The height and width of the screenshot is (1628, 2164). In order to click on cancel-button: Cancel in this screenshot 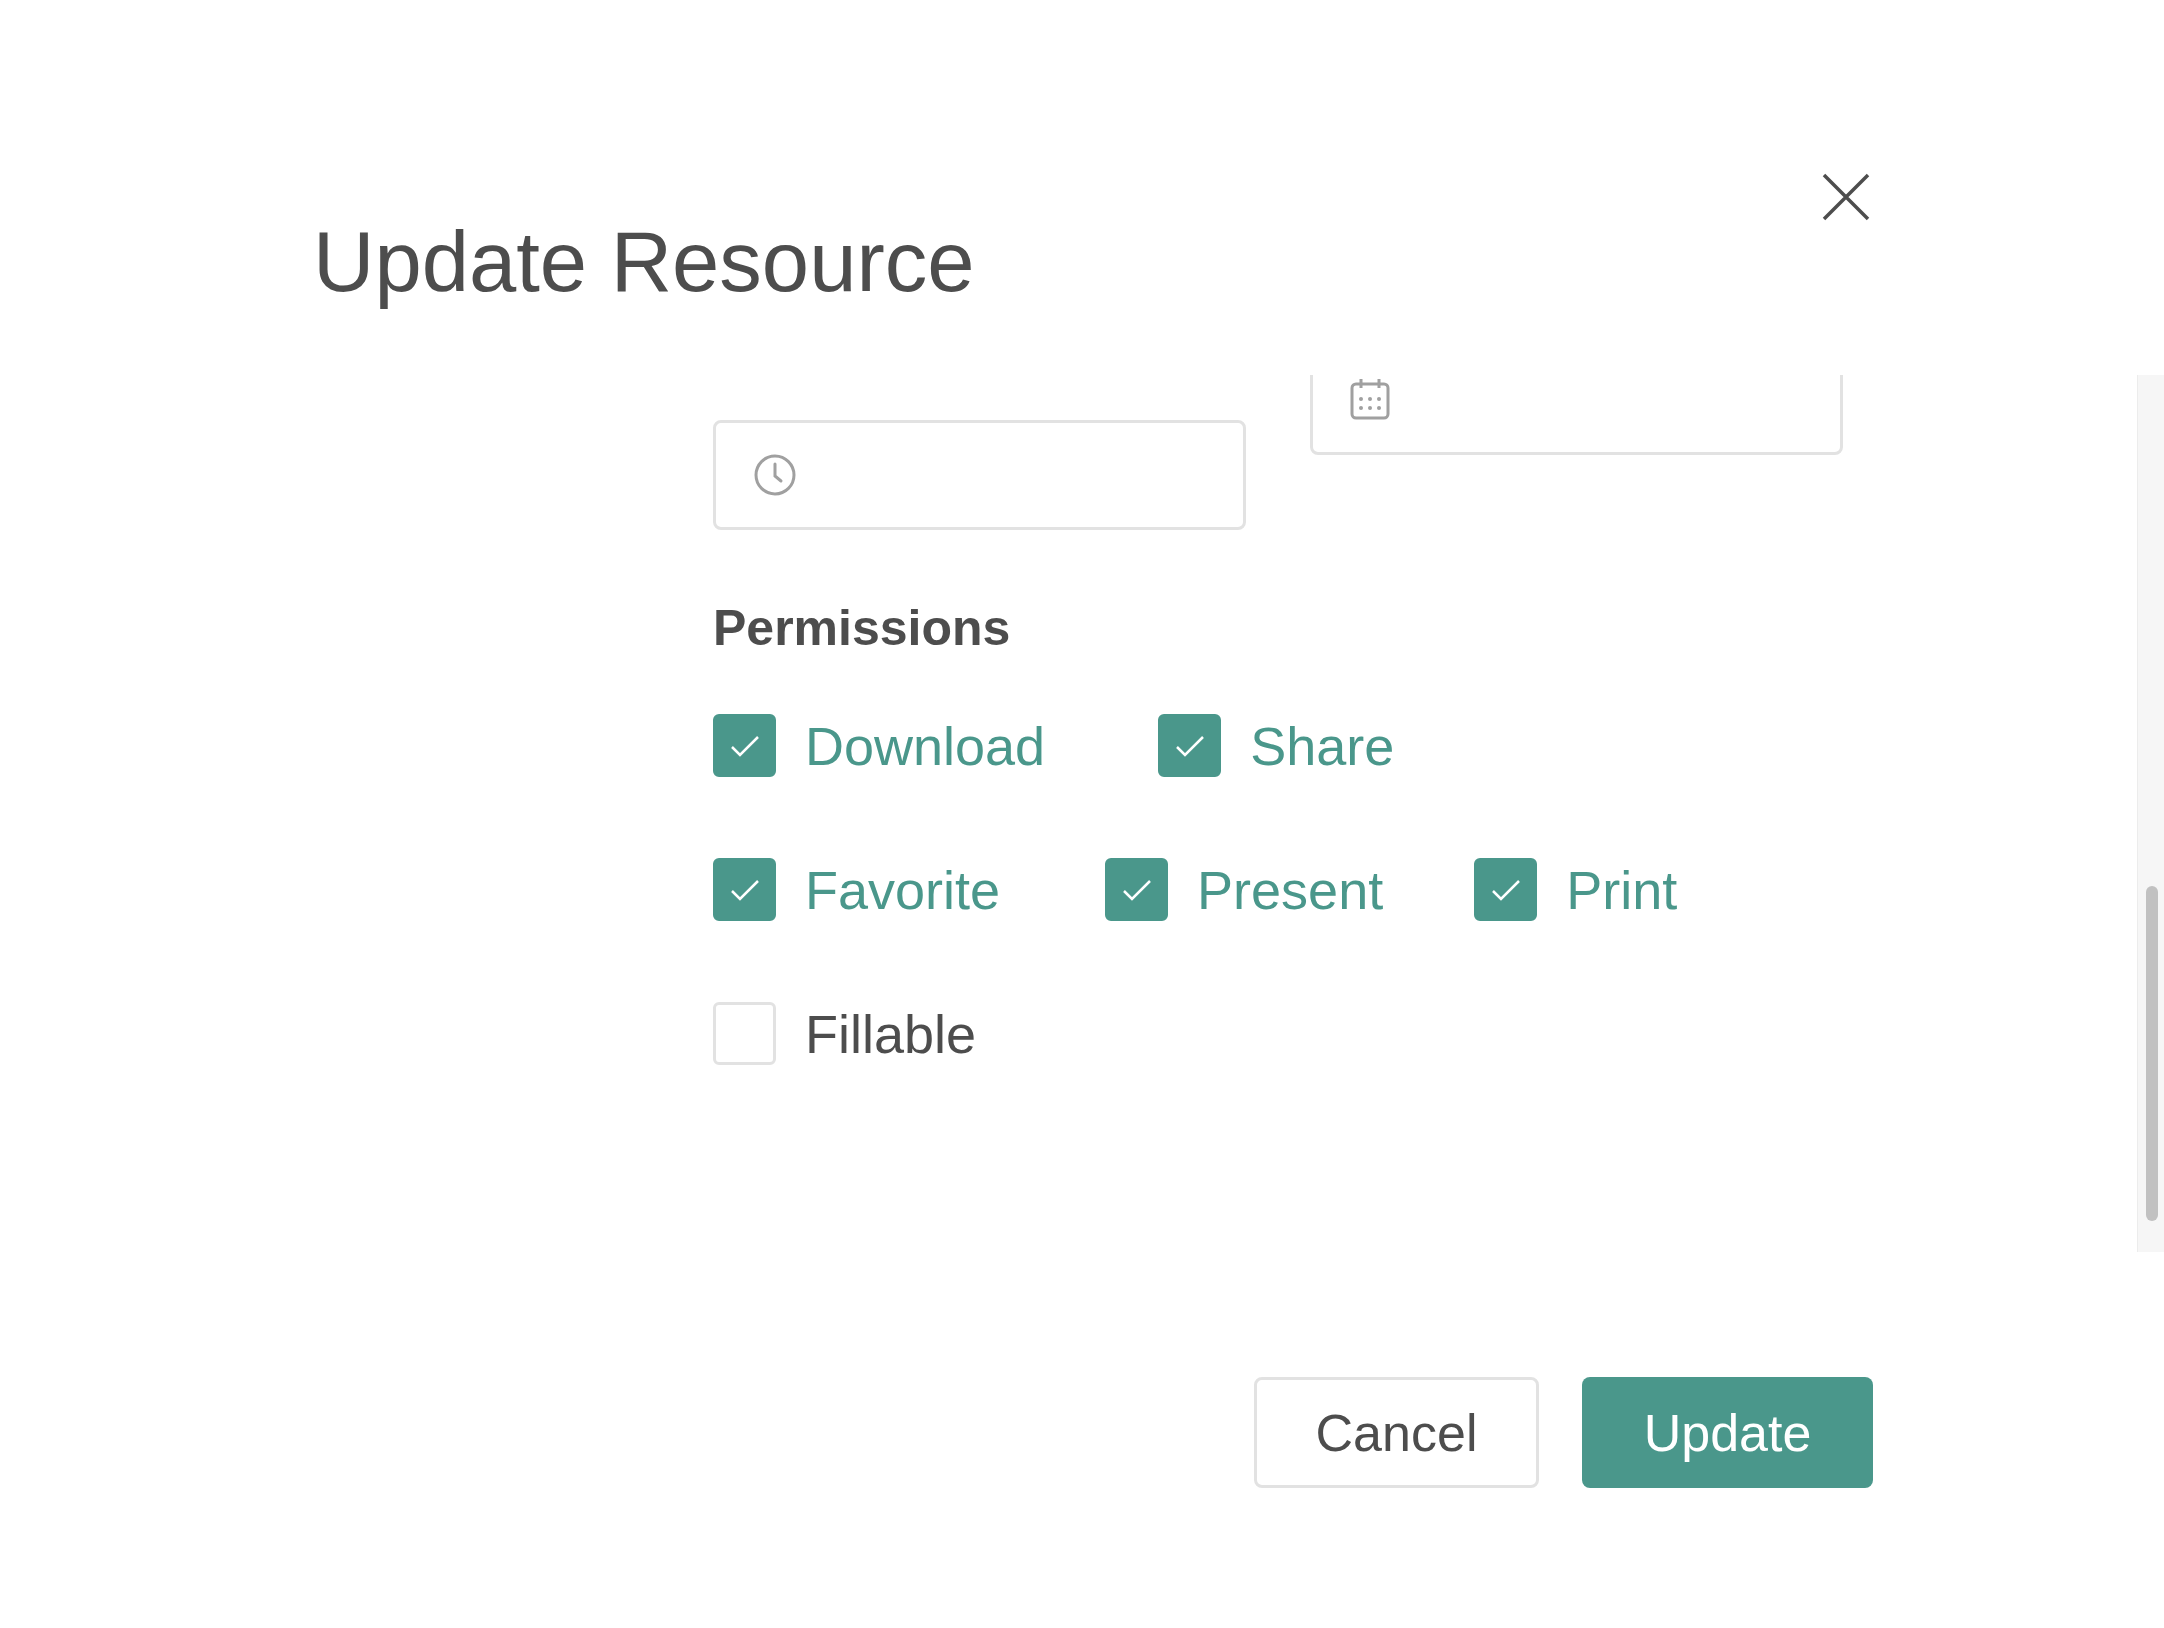, I will do `click(1396, 1432)`.